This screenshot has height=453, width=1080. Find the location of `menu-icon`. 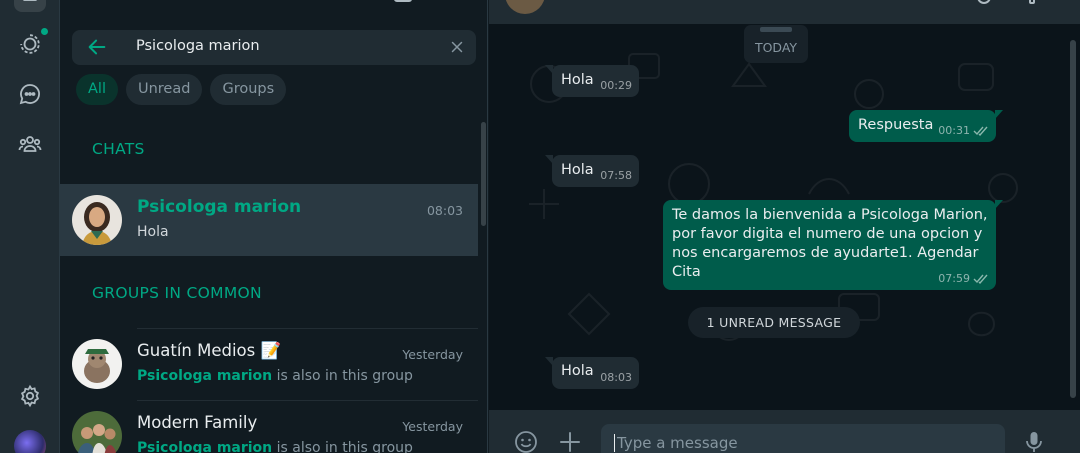

menu-icon is located at coordinates (1032, 2).